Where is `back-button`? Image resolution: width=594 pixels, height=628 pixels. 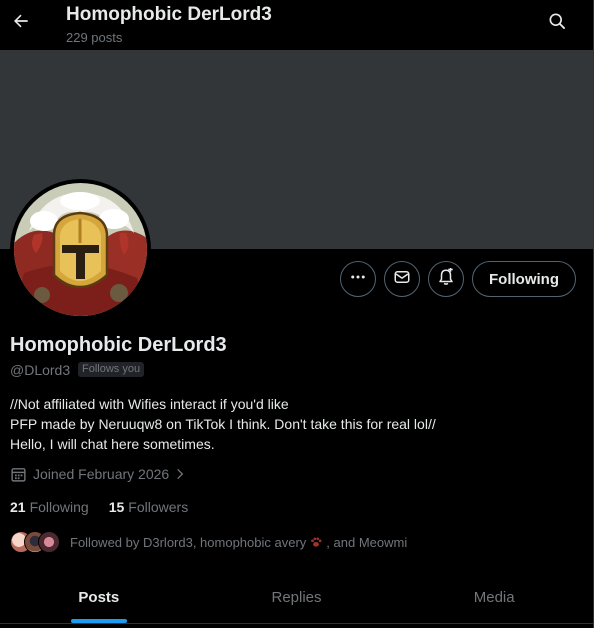 back-button is located at coordinates (21, 23).